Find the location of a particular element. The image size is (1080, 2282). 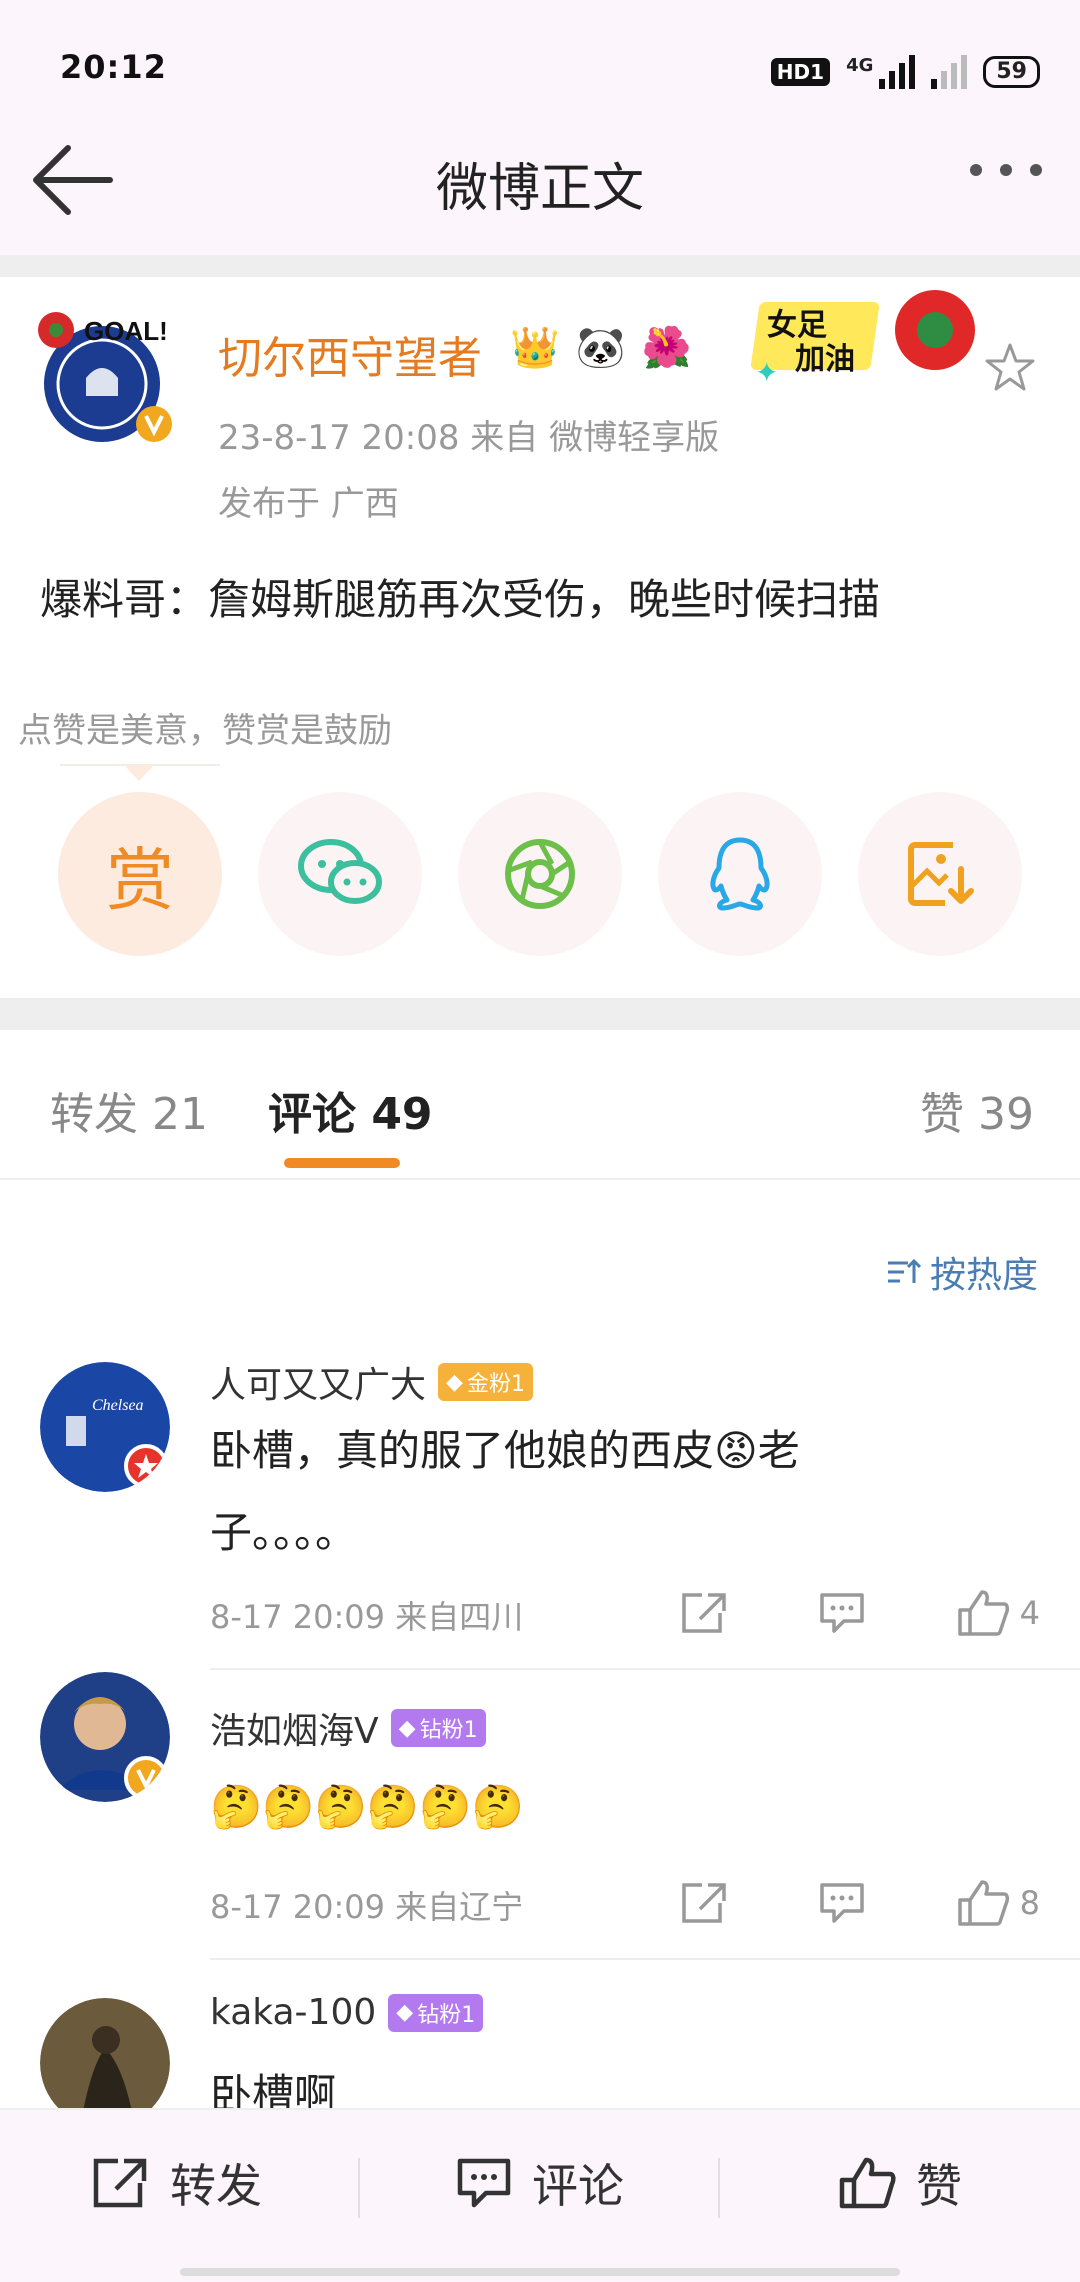

deco-text-2: 加油 is located at coordinates (825, 359).